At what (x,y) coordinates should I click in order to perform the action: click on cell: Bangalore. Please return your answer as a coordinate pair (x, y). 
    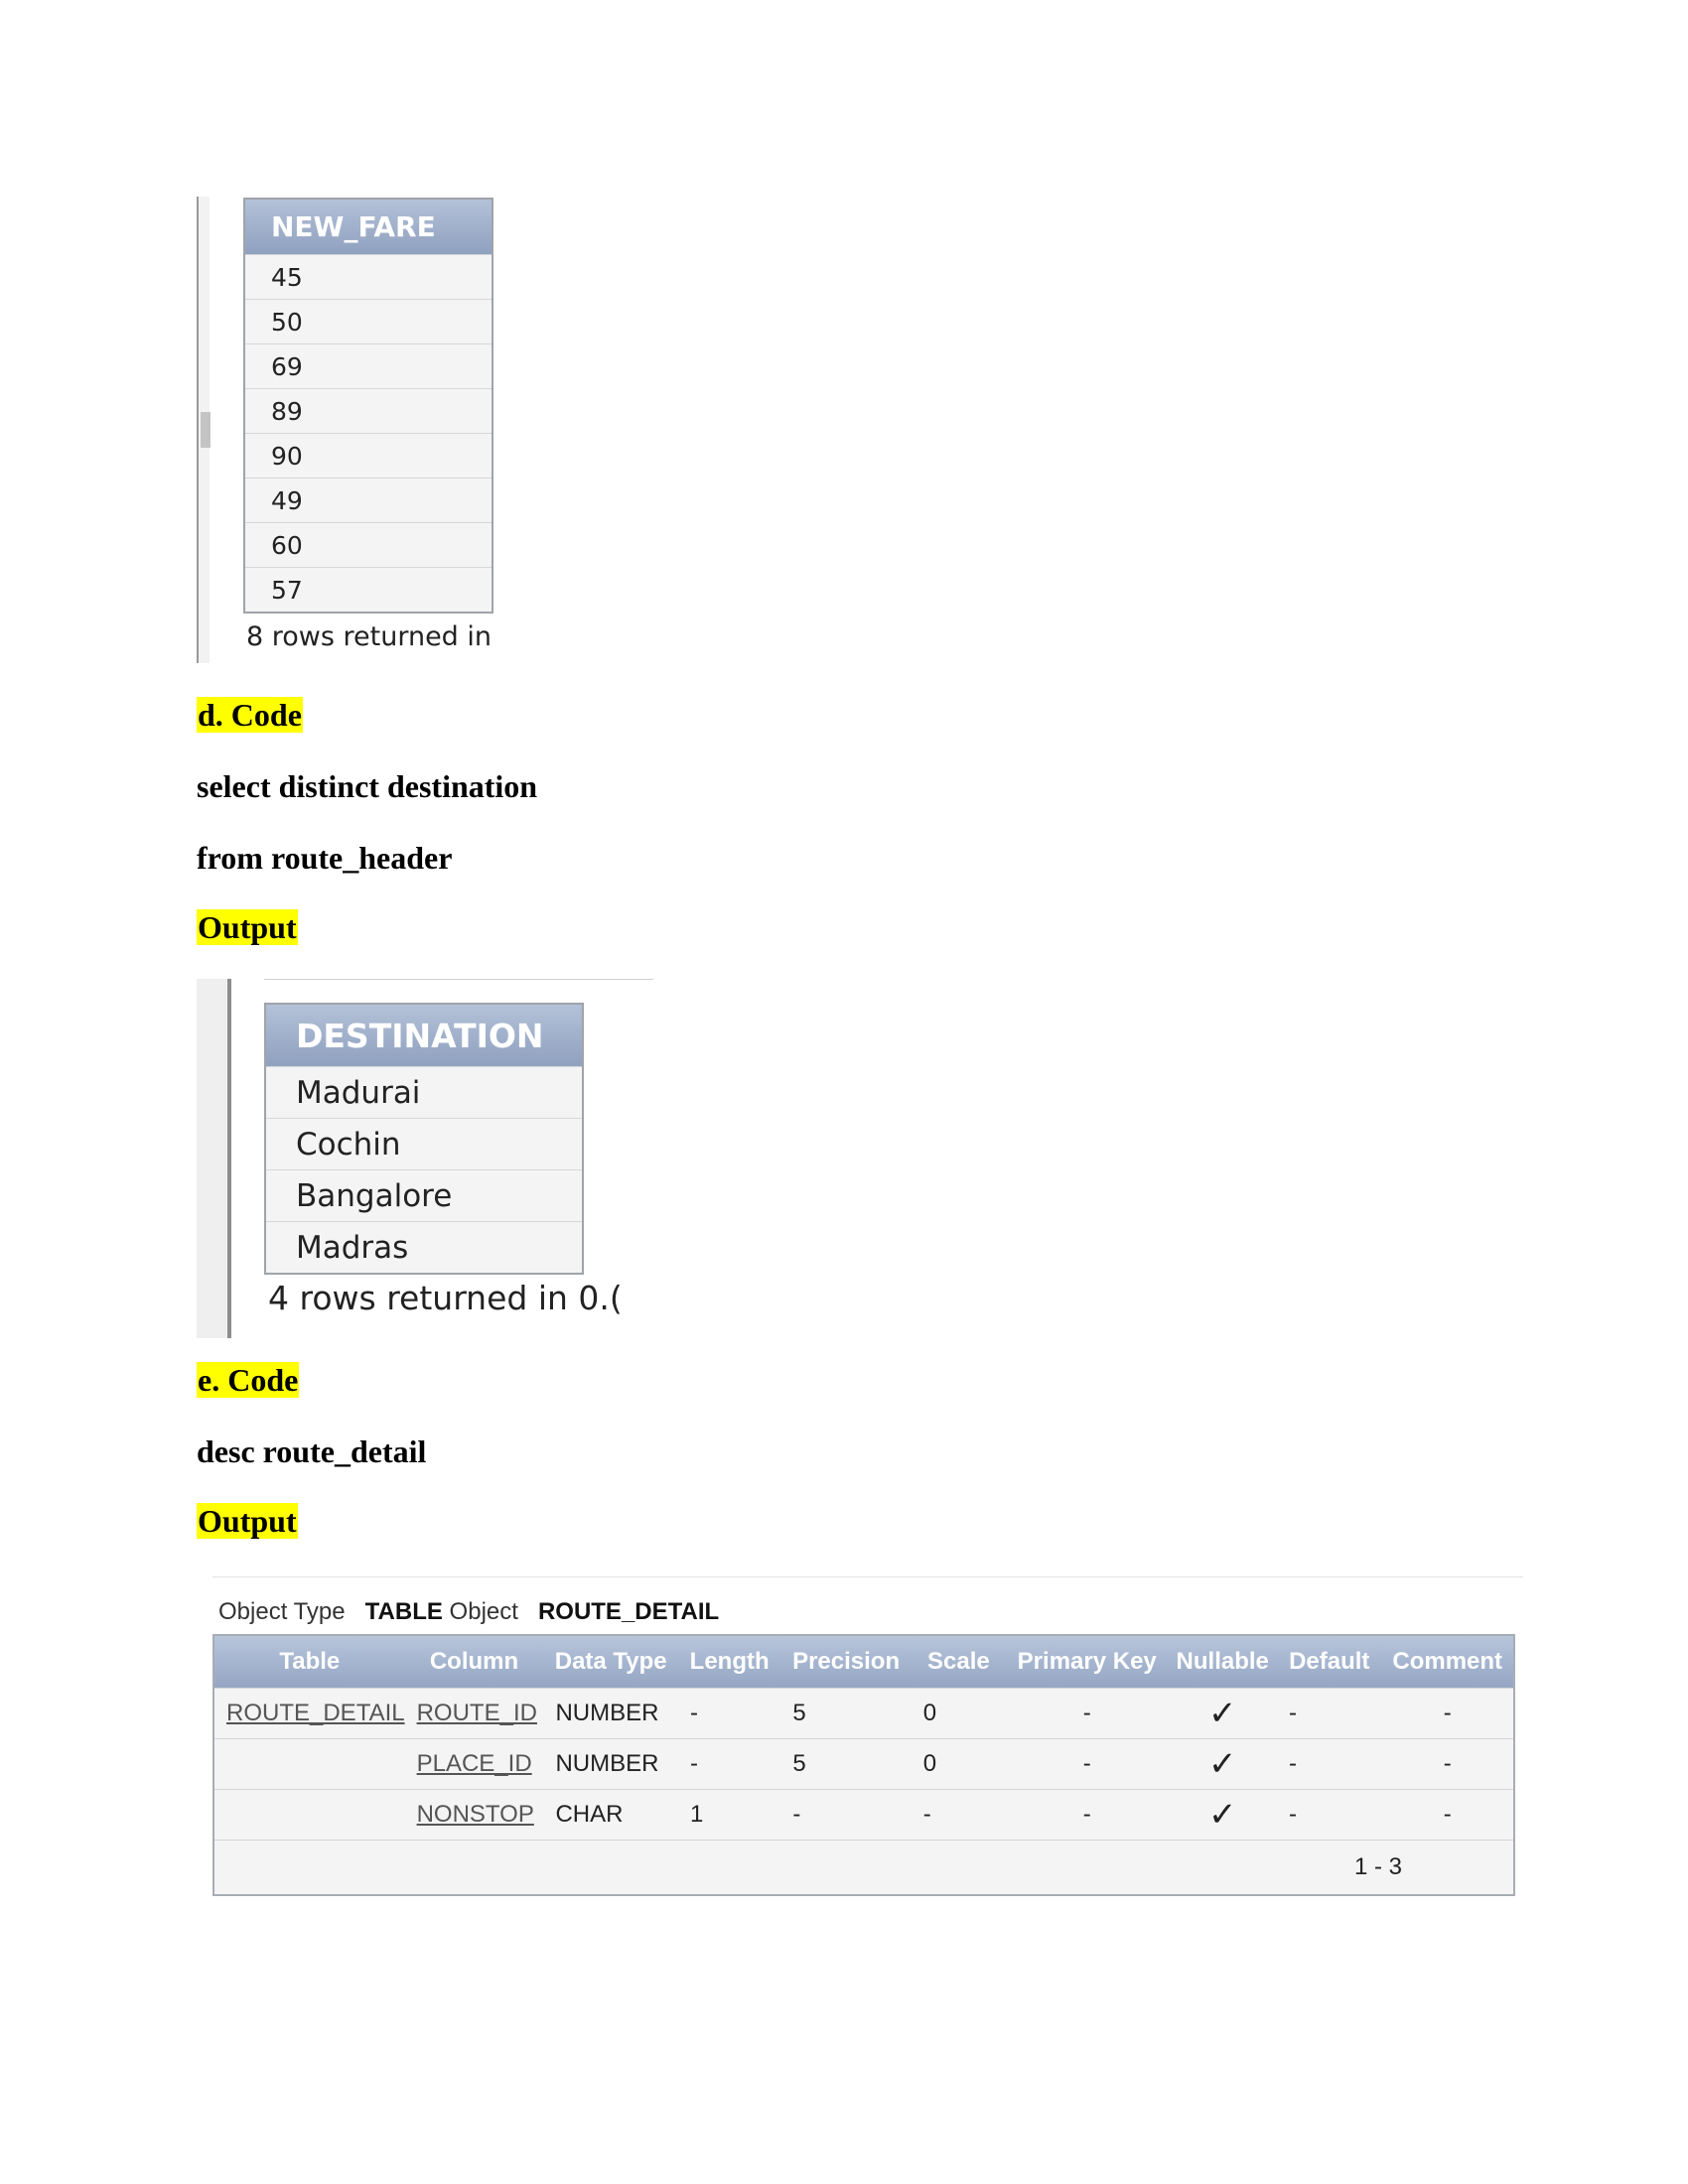
    Looking at the image, I should click on (424, 1195).